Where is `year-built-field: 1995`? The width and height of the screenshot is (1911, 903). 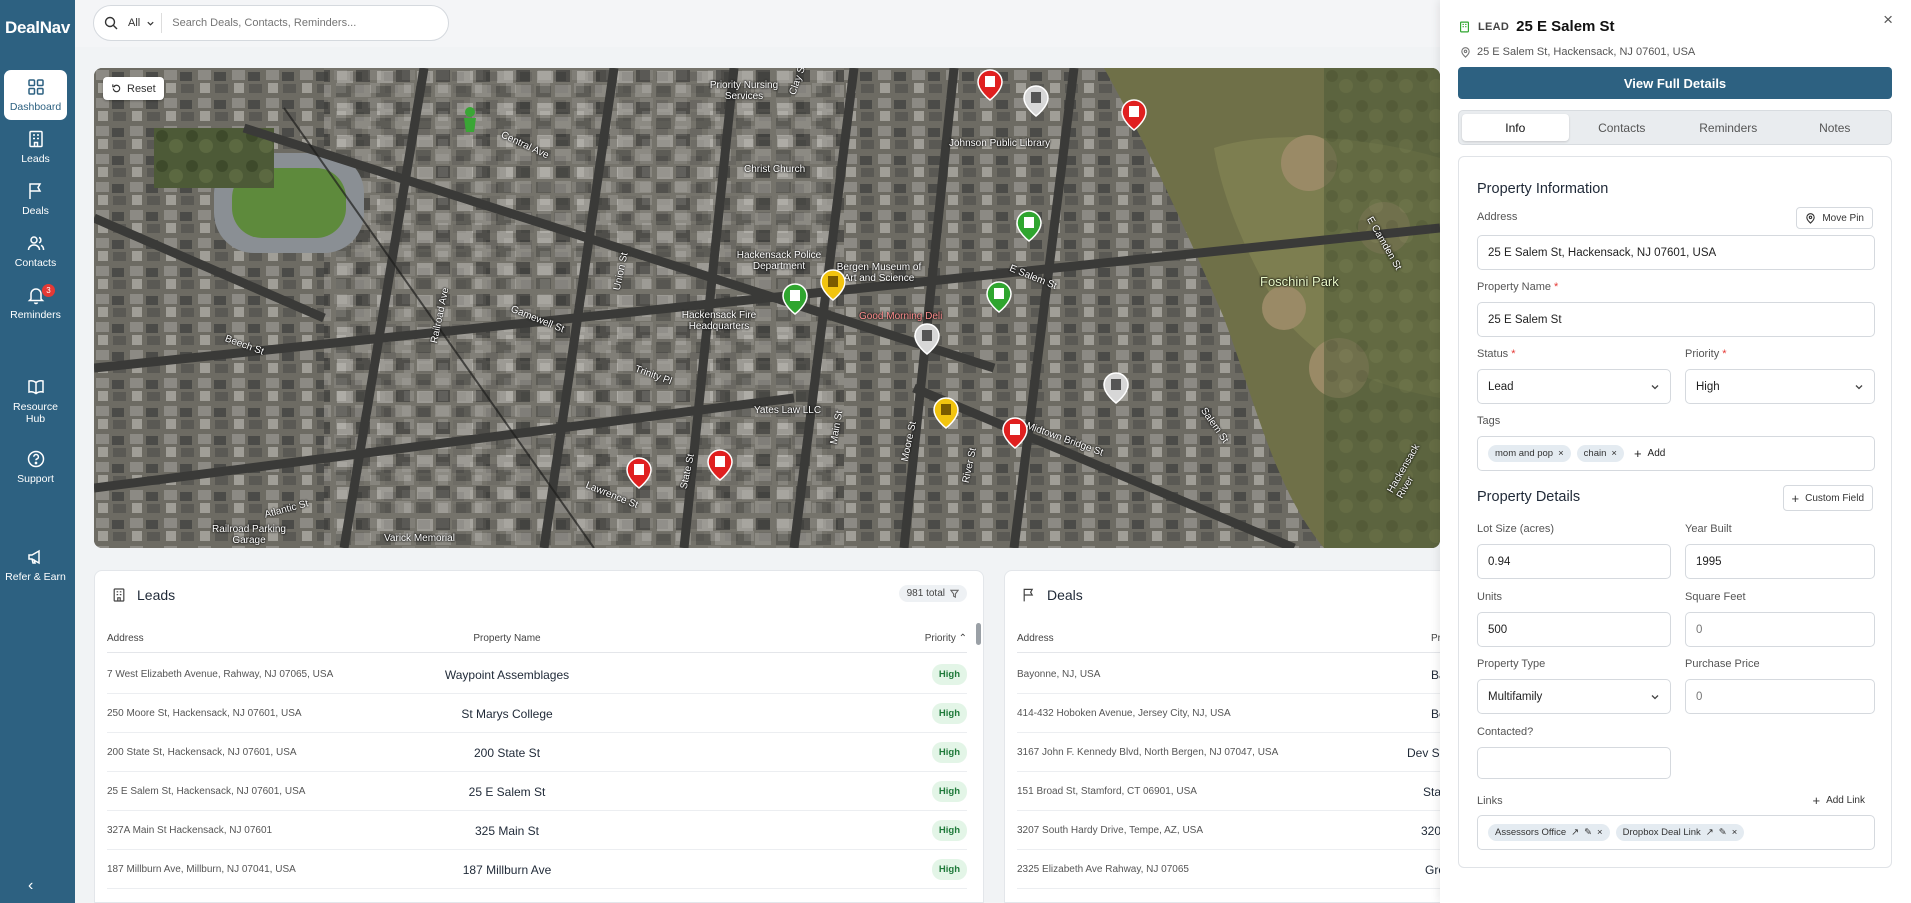 year-built-field: 1995 is located at coordinates (1780, 561).